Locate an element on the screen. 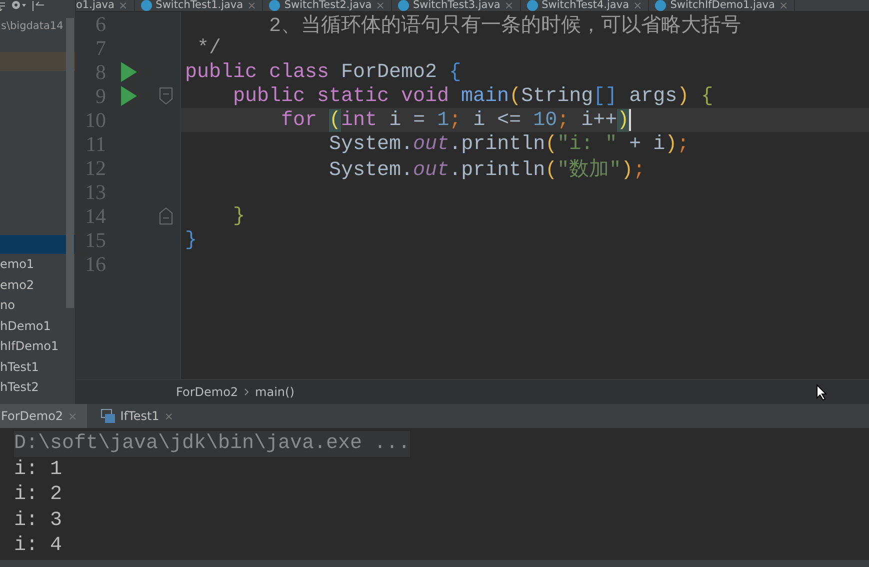 Image resolution: width=869 pixels, height=567 pixels. editor-tab: SwitchTest4.java × is located at coordinates (585, 5).